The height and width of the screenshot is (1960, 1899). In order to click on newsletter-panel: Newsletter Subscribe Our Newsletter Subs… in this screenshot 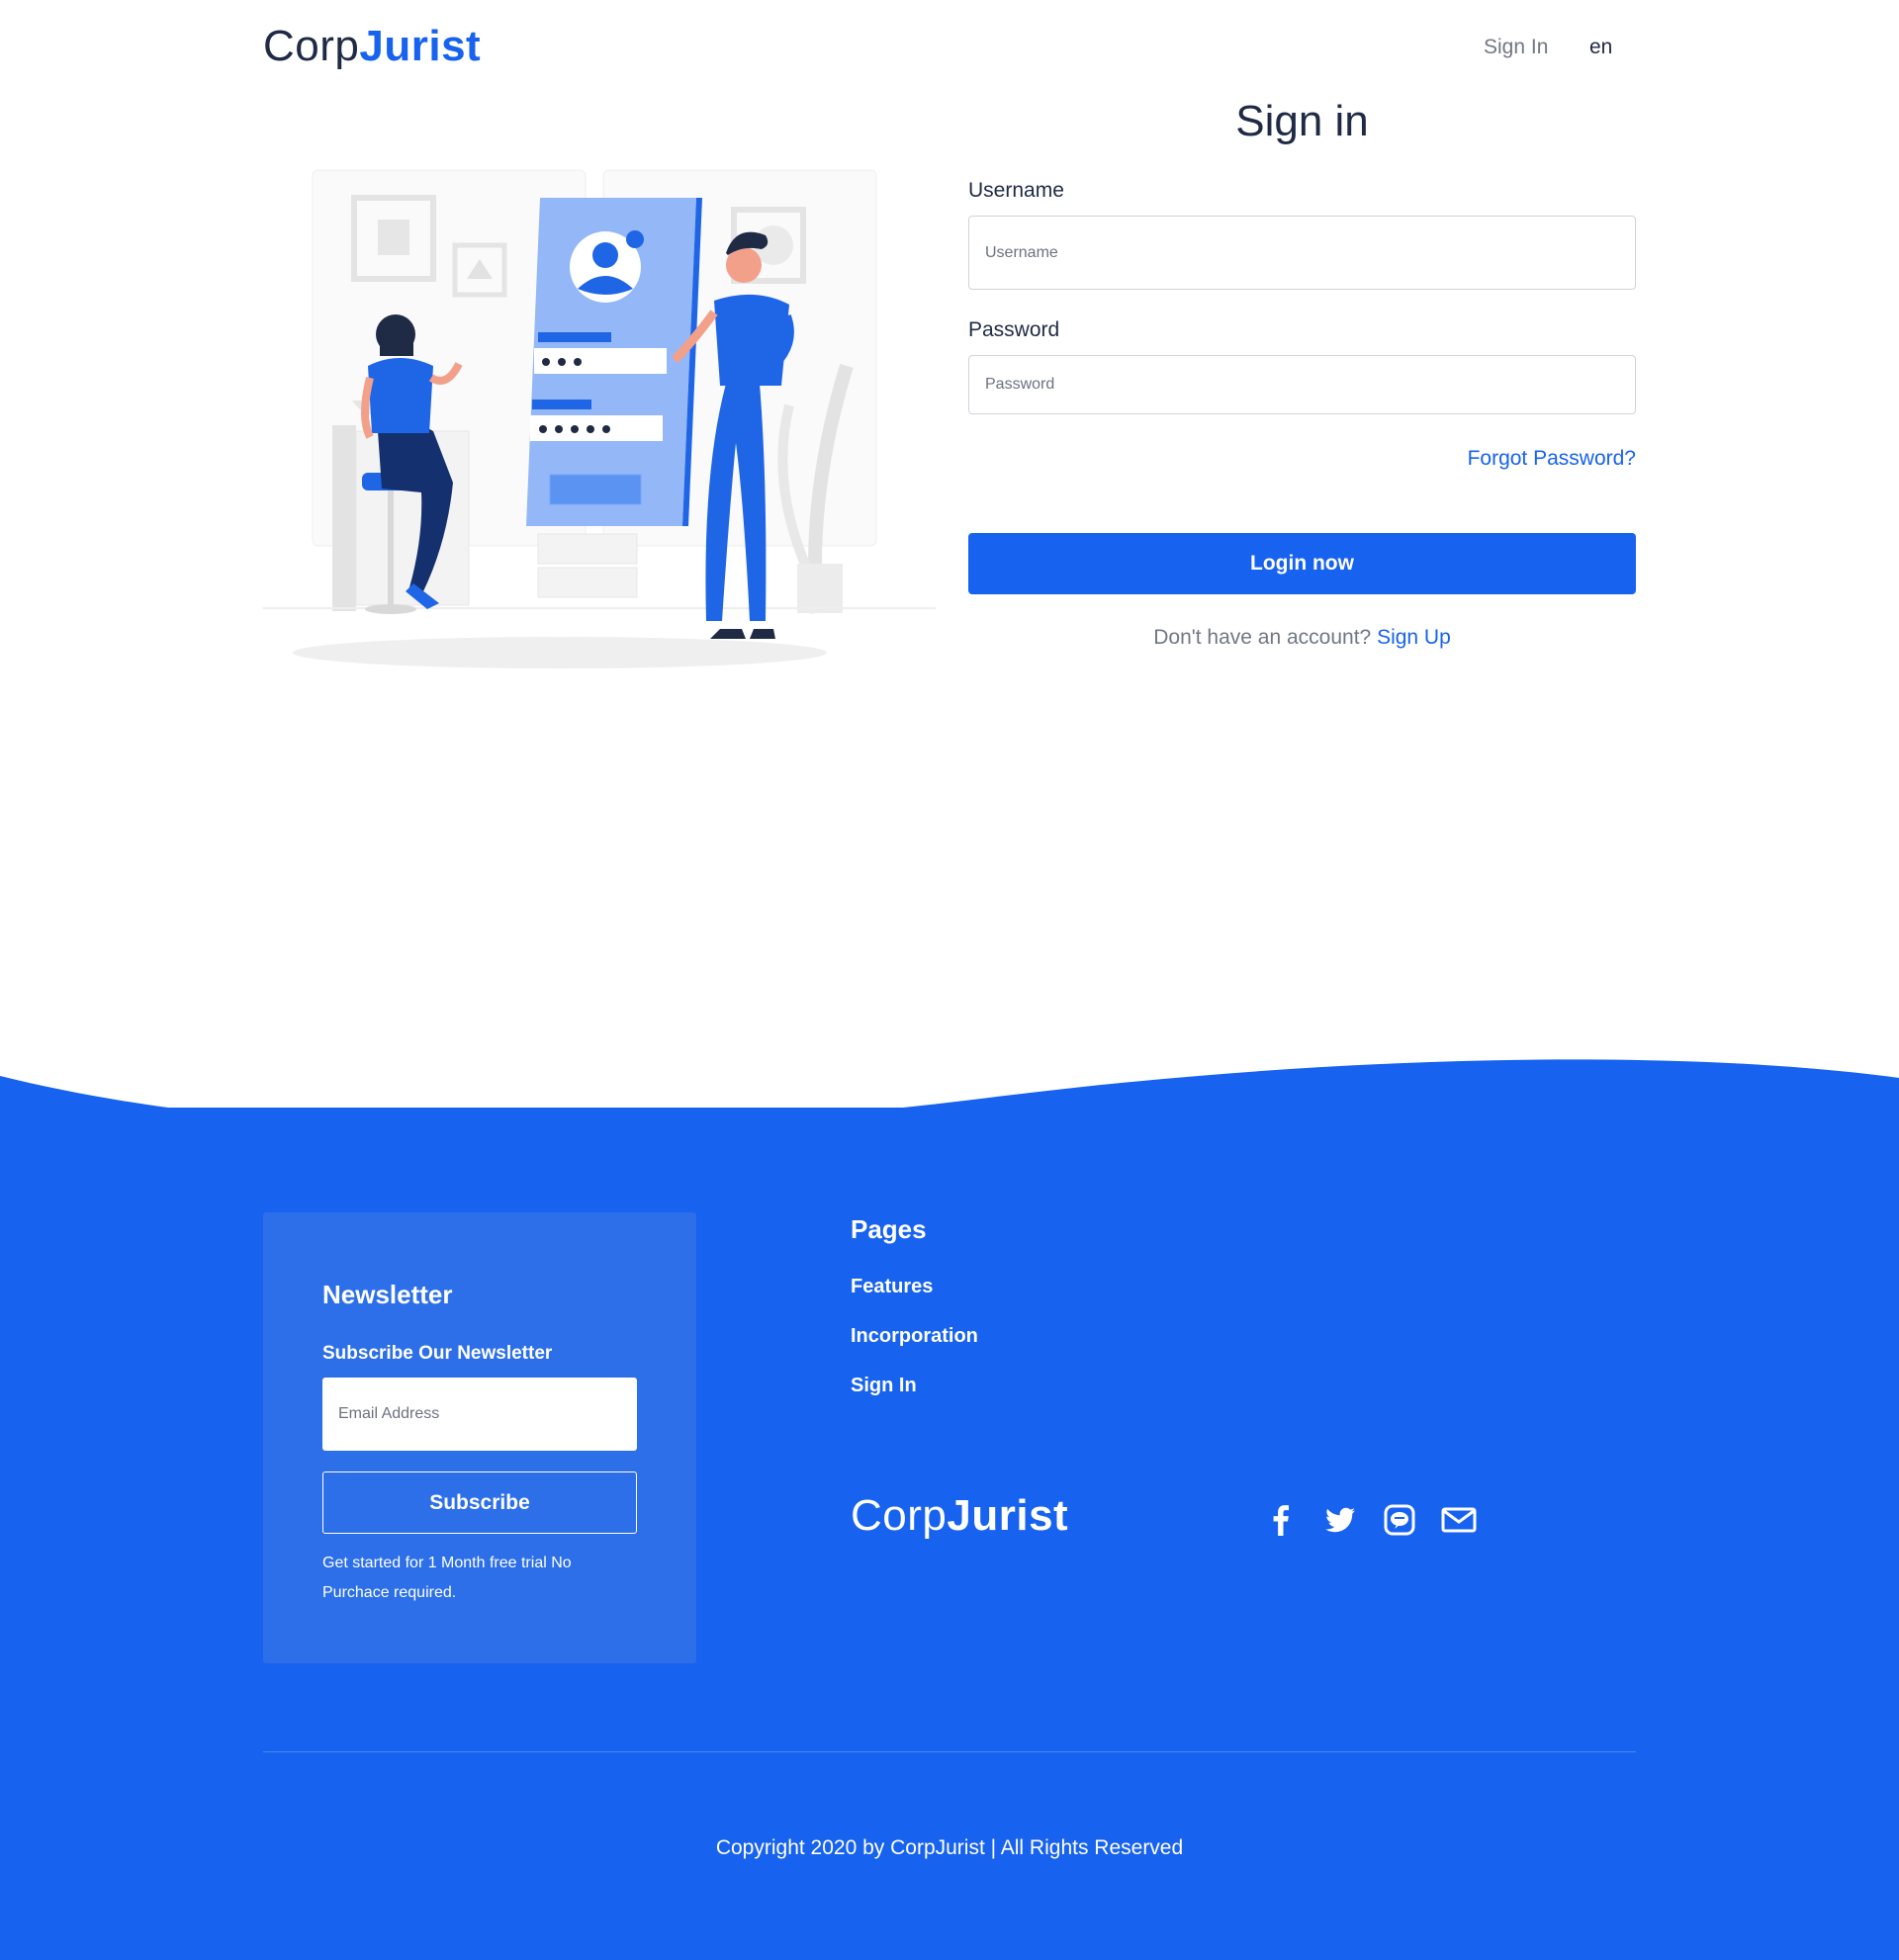, I will do `click(479, 1438)`.